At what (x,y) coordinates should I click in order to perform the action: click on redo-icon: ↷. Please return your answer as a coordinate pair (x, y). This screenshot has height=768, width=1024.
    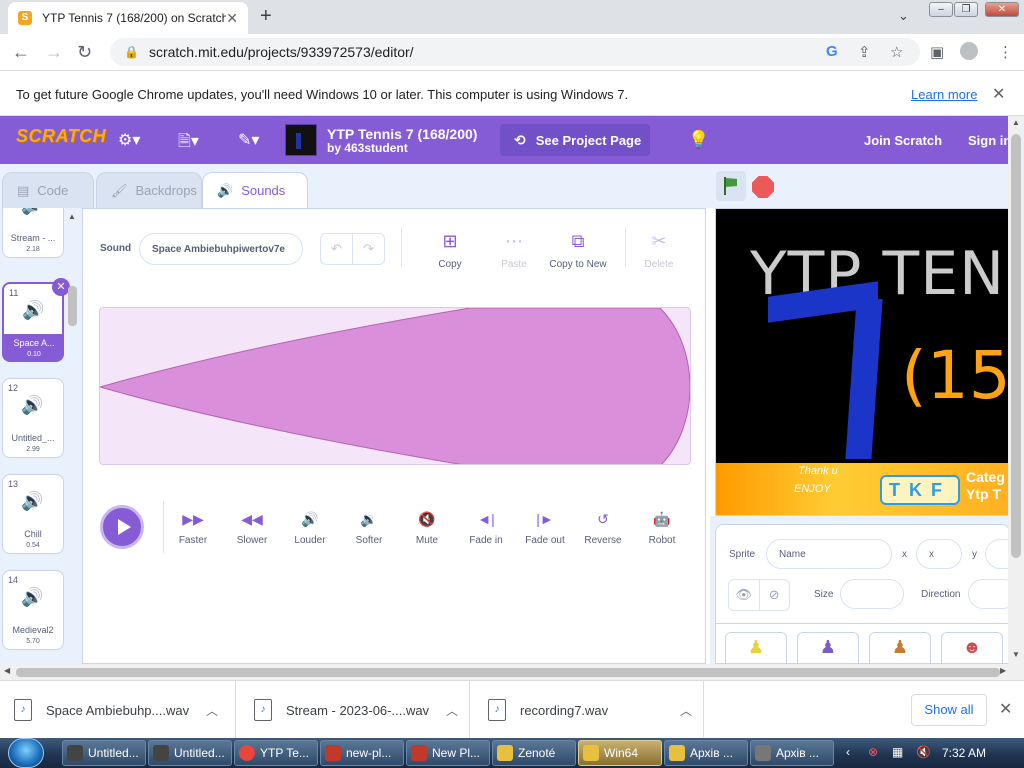
    Looking at the image, I should click on (368, 249).